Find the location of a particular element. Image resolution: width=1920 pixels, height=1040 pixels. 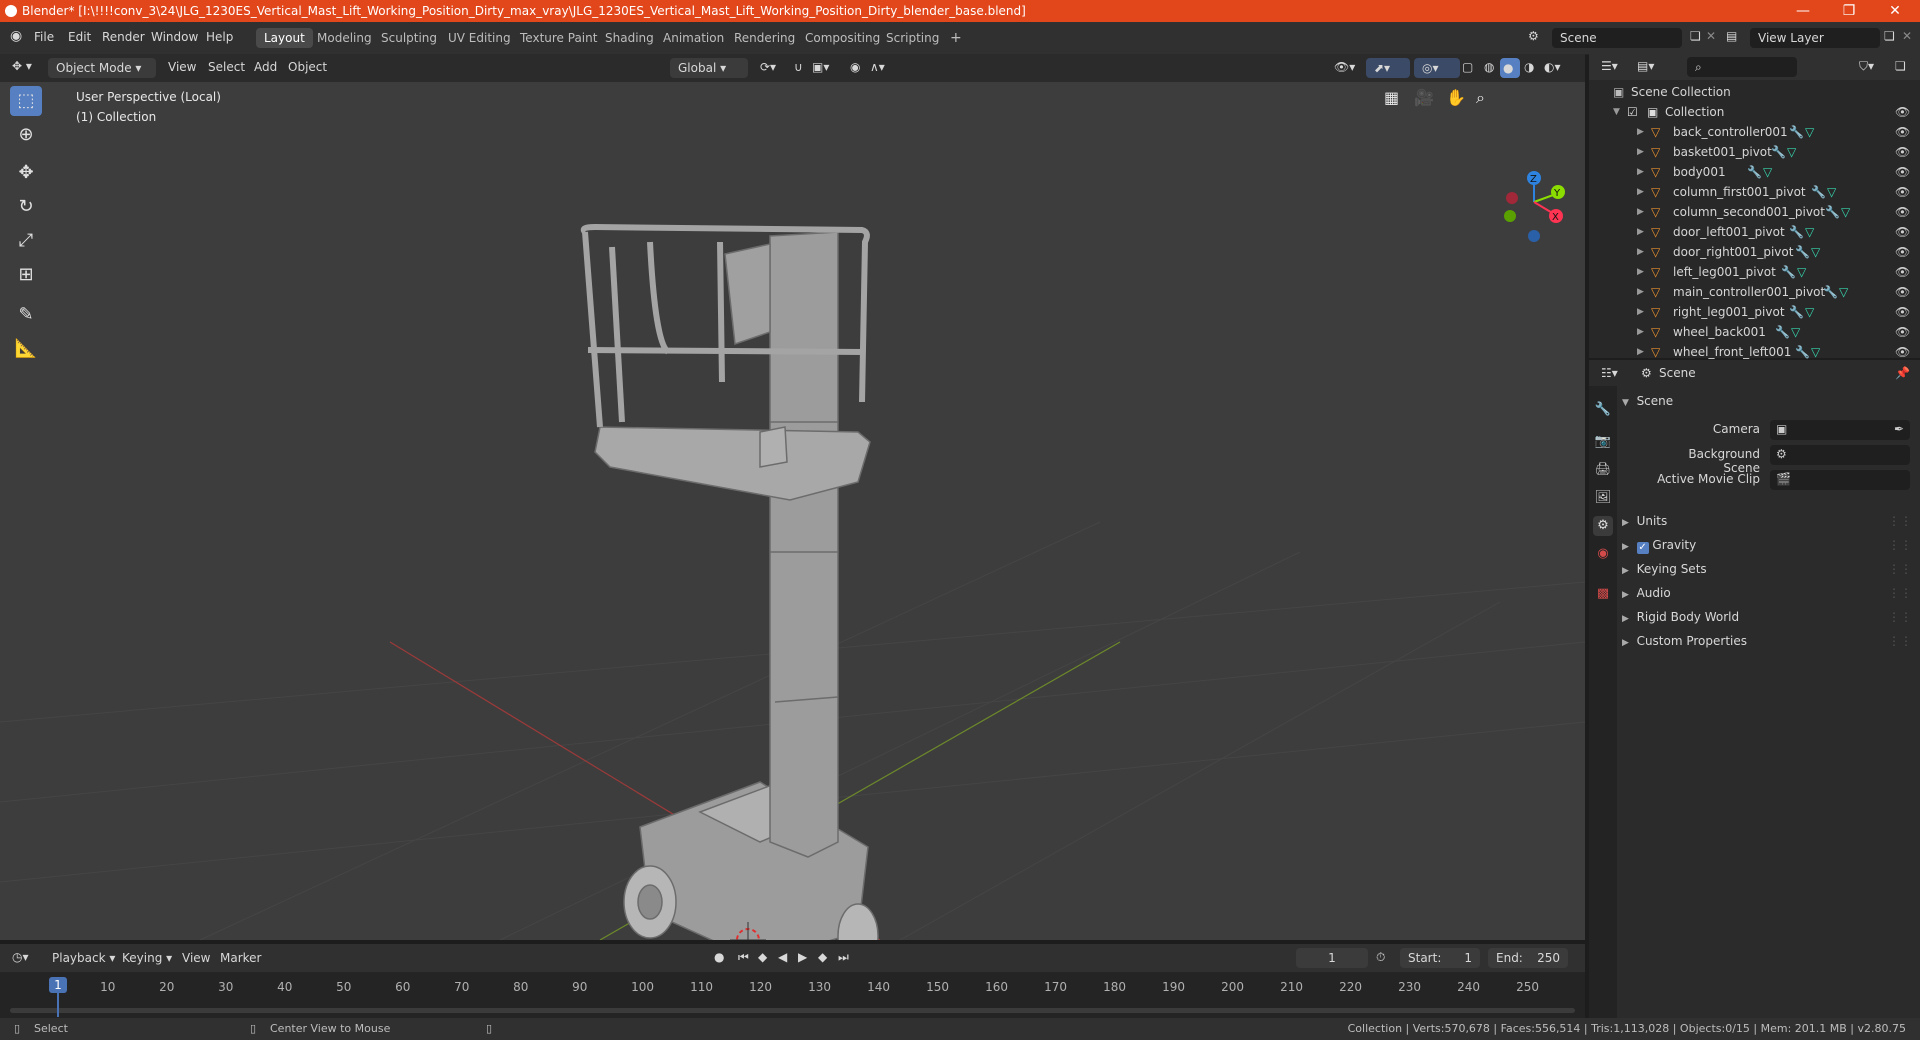

menu-playback: Playback ▾ is located at coordinates (83, 958).